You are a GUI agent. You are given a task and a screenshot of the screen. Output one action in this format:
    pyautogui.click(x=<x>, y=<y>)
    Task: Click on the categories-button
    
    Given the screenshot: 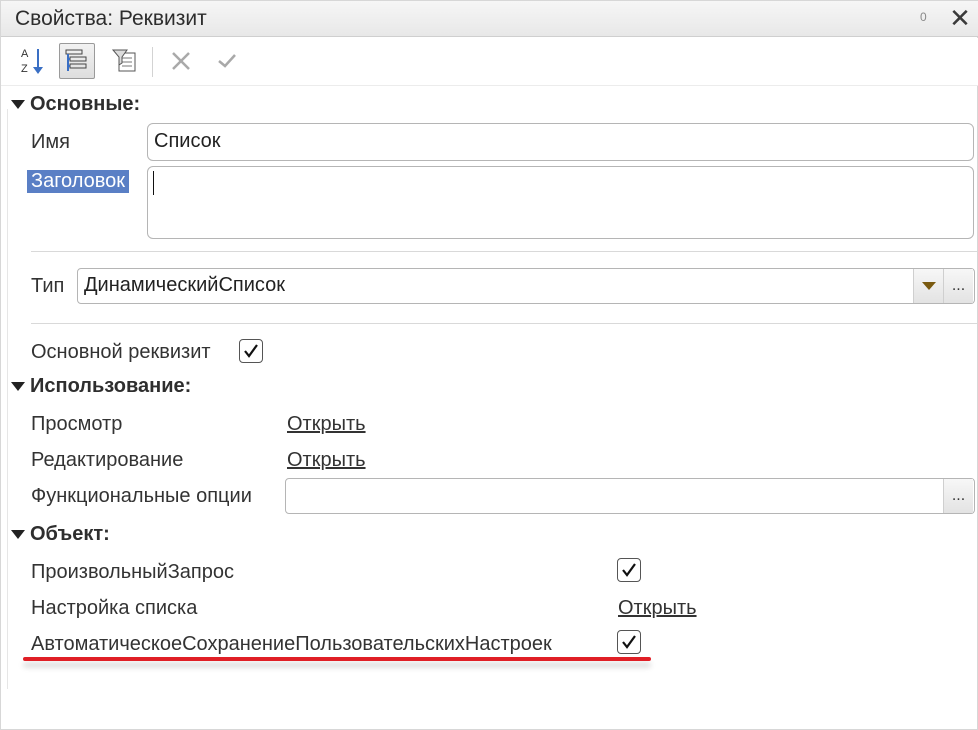 What is the action you would take?
    pyautogui.click(x=77, y=61)
    